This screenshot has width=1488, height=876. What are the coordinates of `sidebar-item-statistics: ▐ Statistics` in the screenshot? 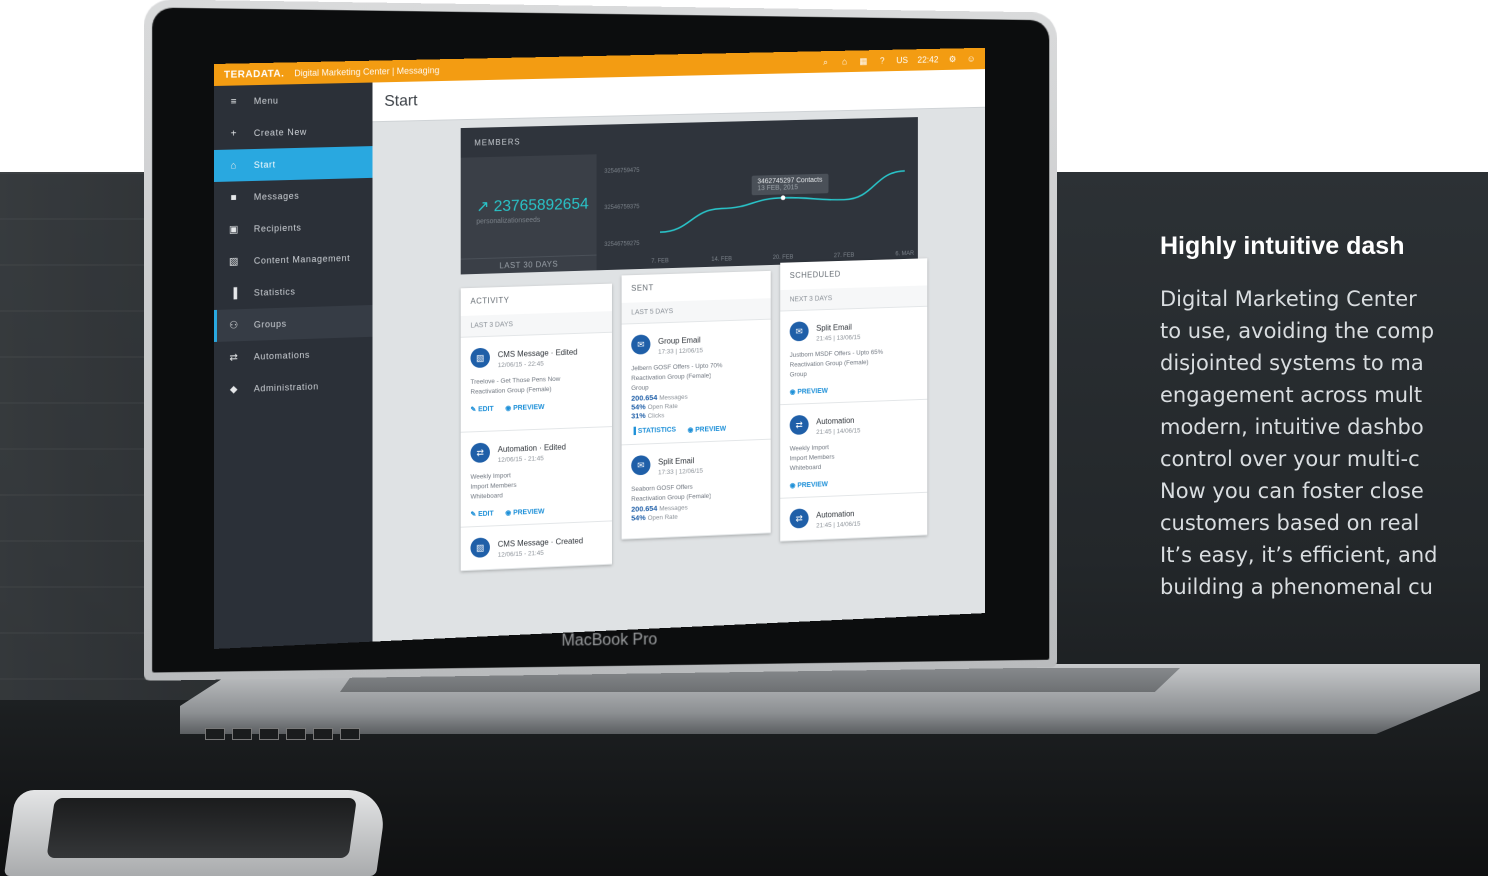 It's located at (293, 291).